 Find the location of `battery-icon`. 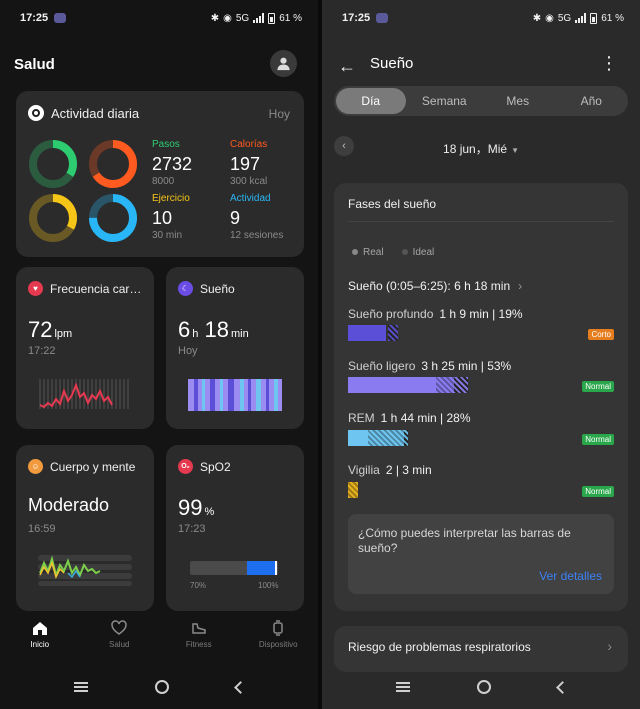

battery-icon is located at coordinates (594, 18).